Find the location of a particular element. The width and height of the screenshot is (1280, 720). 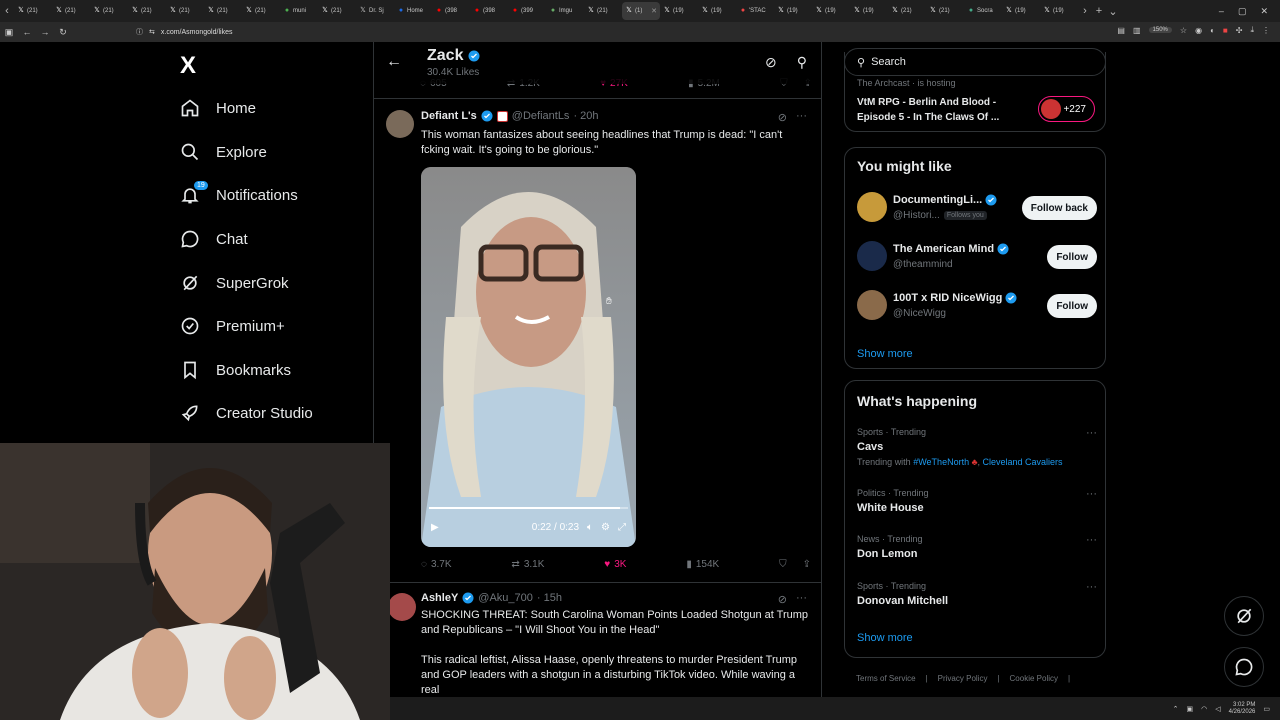

browser-tab: ● muni is located at coordinates (299, 11).